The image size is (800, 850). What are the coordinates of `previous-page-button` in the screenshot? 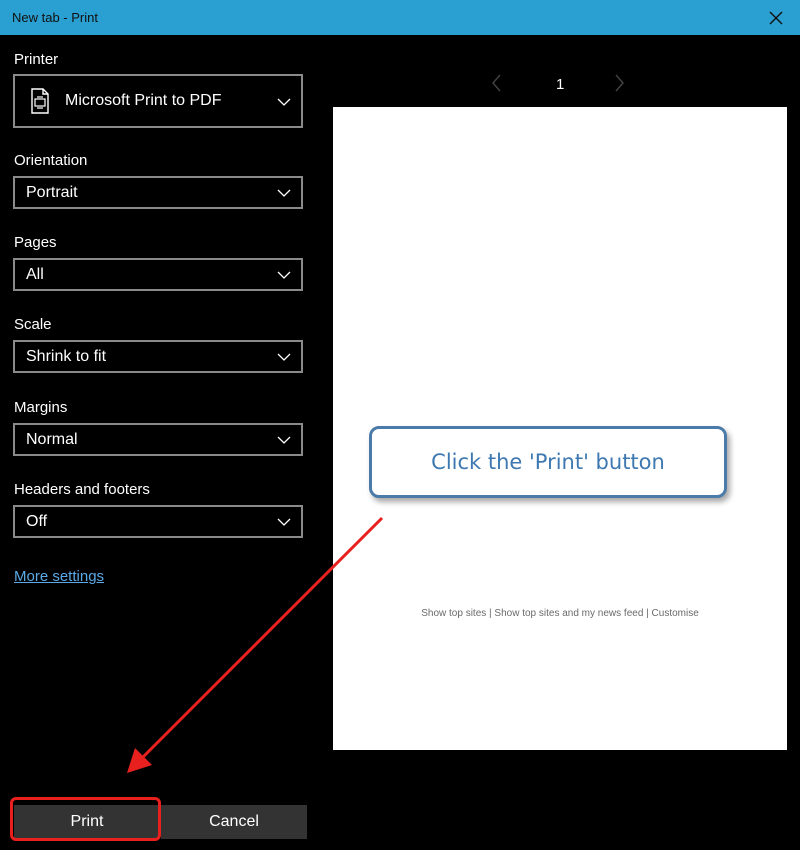 It's located at (497, 85).